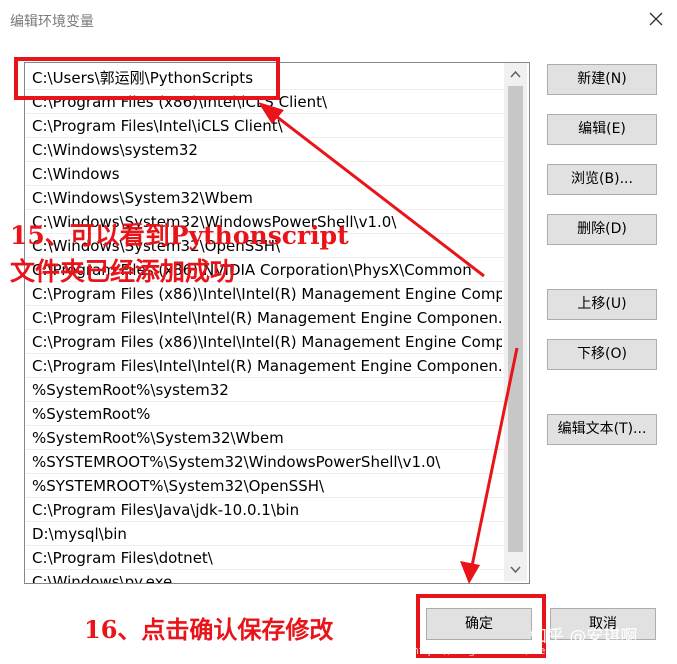  What do you see at coordinates (519, 650) in the screenshot?
I see `watermark-csdn: https://blog.csdn.net/weixin_45223930` at bounding box center [519, 650].